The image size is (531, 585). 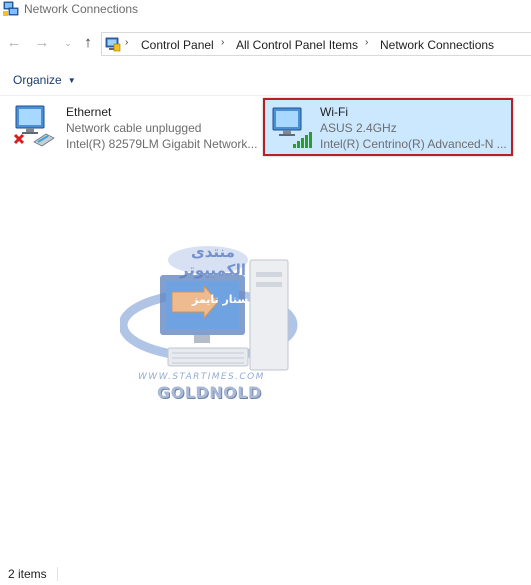 I want to click on arrow-right-icon: →, so click(x=42, y=42).